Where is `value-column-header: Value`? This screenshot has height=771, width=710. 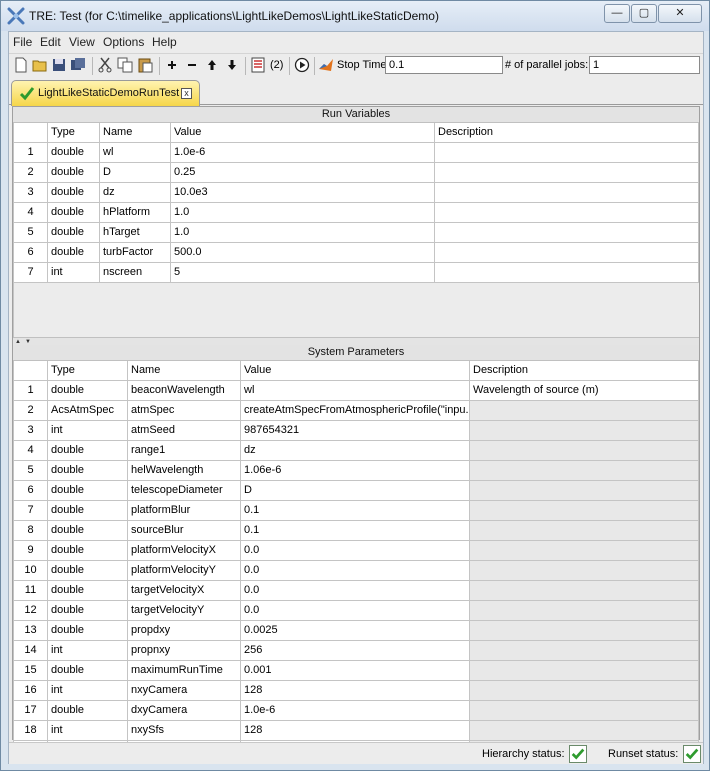
value-column-header: Value is located at coordinates (355, 371).